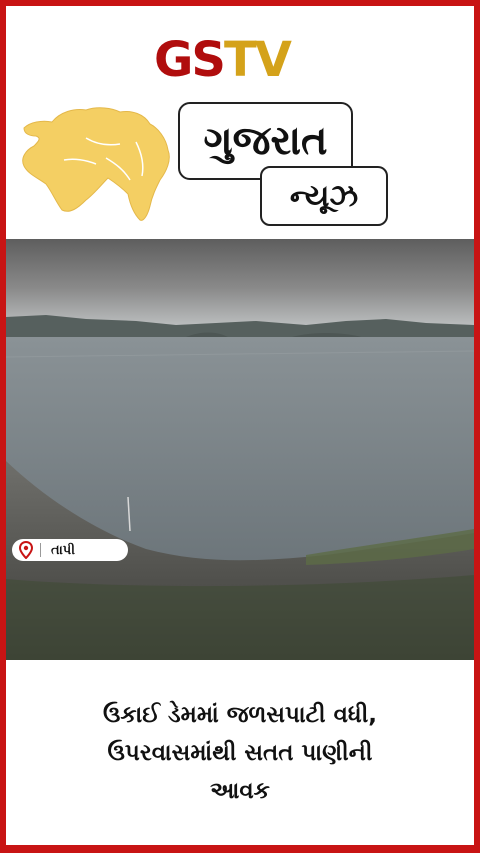 This screenshot has height=853, width=480. I want to click on gstv-logo: GSTV, so click(223, 60).